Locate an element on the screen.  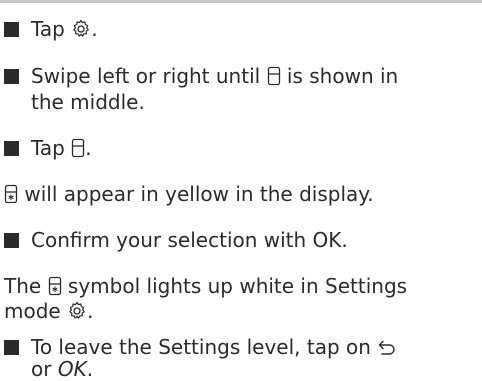
top-divider is located at coordinates (241, 1).